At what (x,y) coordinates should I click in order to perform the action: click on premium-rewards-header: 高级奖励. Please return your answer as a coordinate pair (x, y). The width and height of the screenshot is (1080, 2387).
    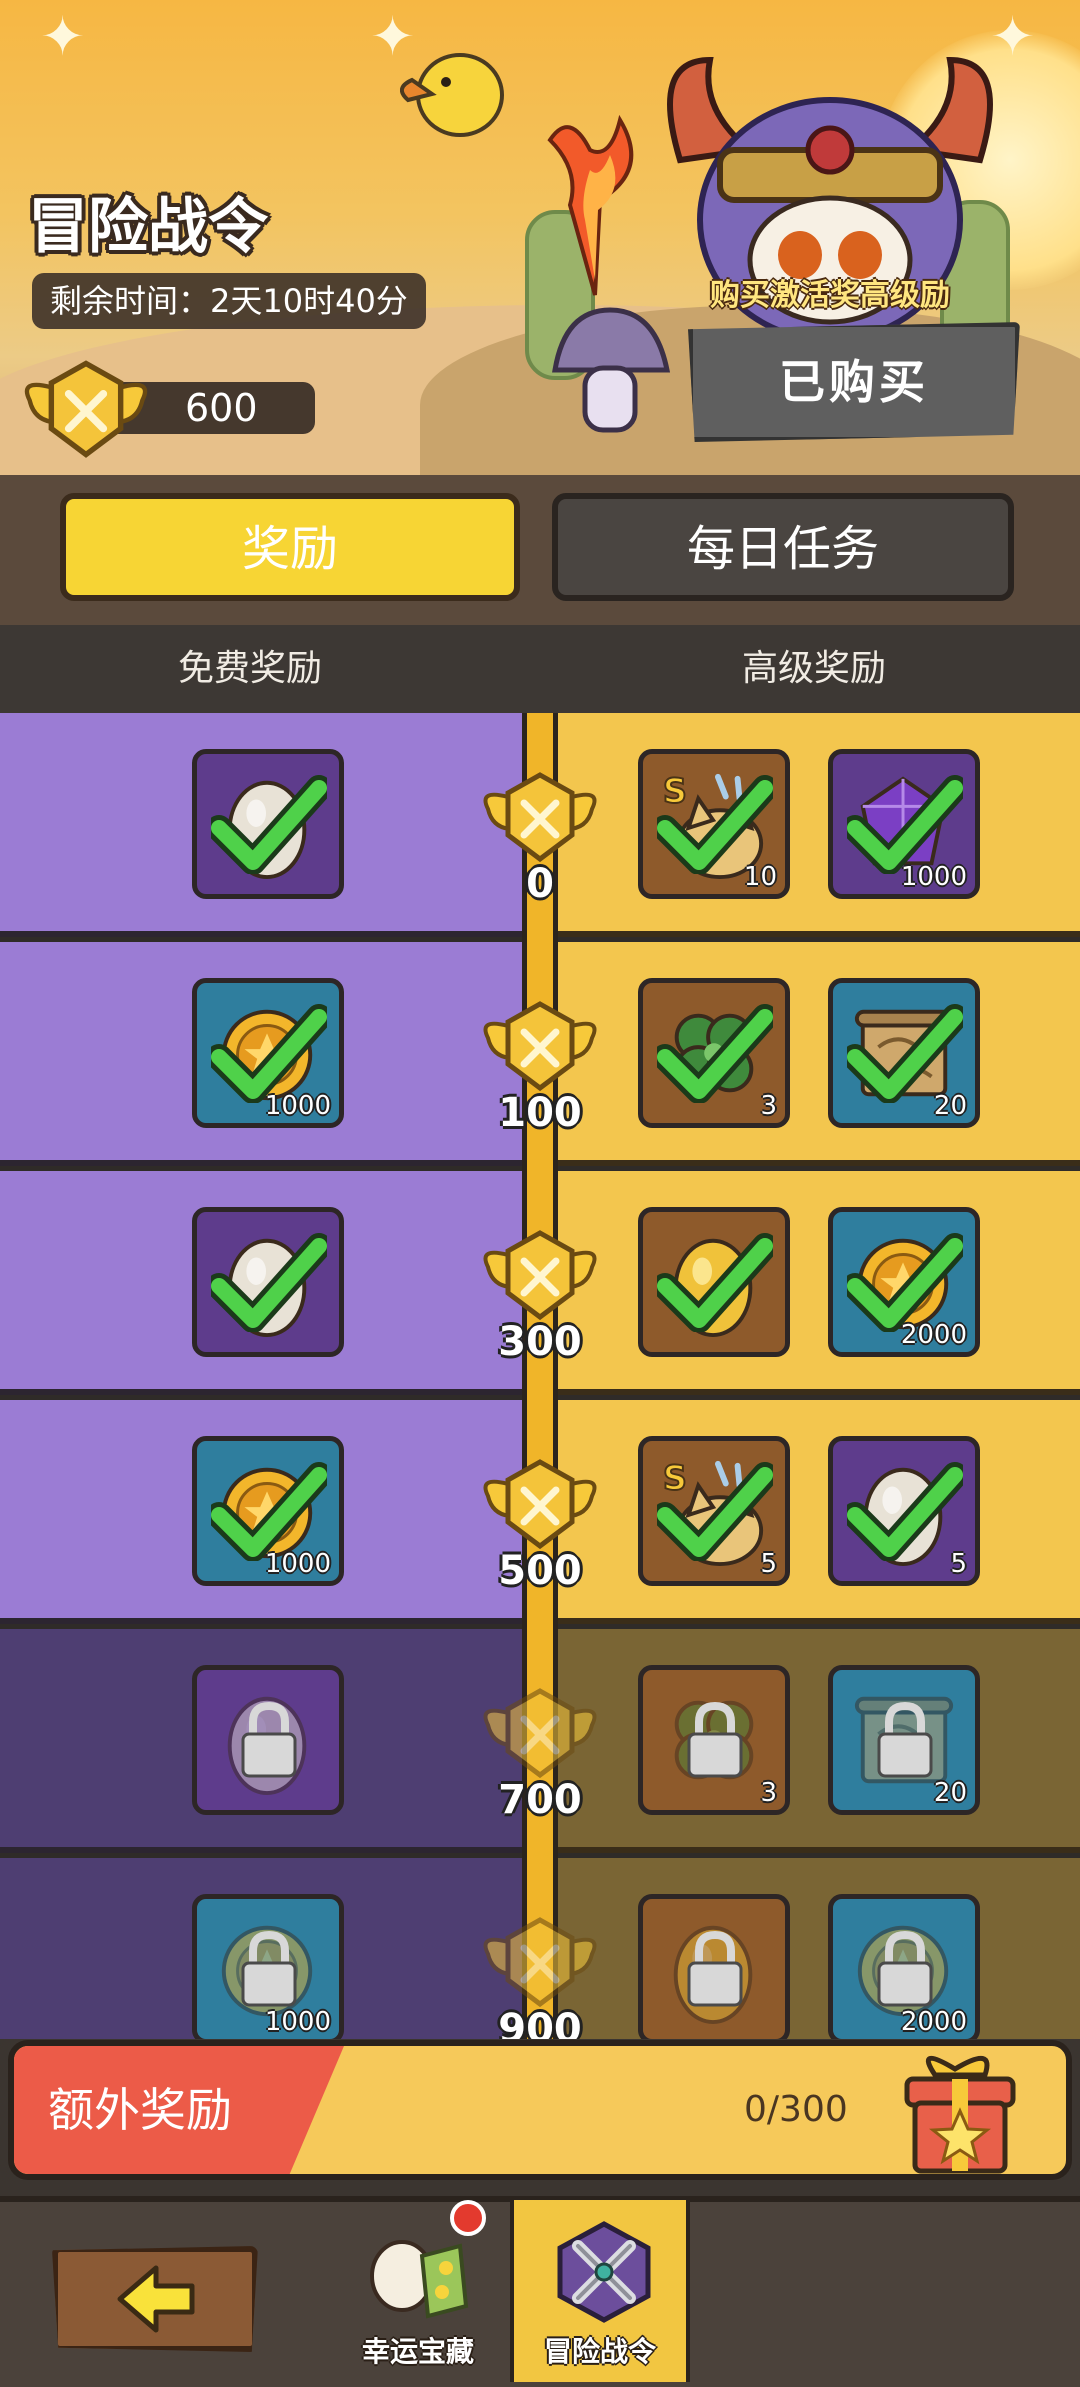
    Looking at the image, I should click on (814, 668).